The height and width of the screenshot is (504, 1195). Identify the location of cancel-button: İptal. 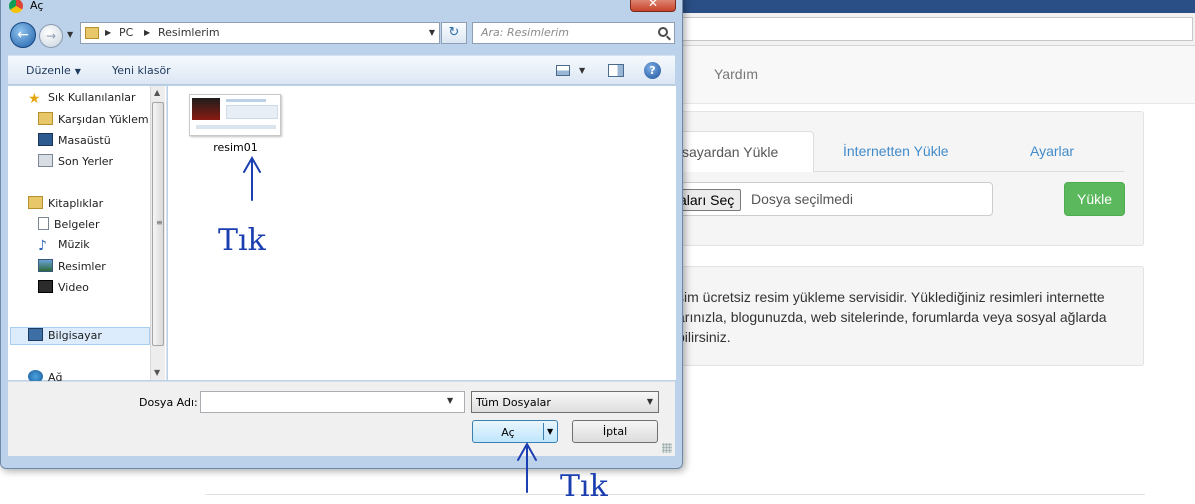
(615, 431).